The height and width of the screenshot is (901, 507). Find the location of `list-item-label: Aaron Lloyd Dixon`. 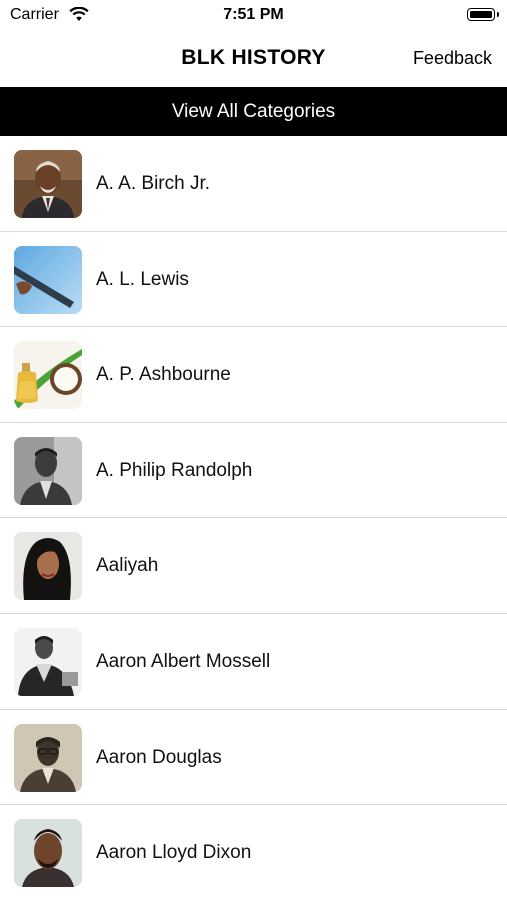

list-item-label: Aaron Lloyd Dixon is located at coordinates (174, 853).